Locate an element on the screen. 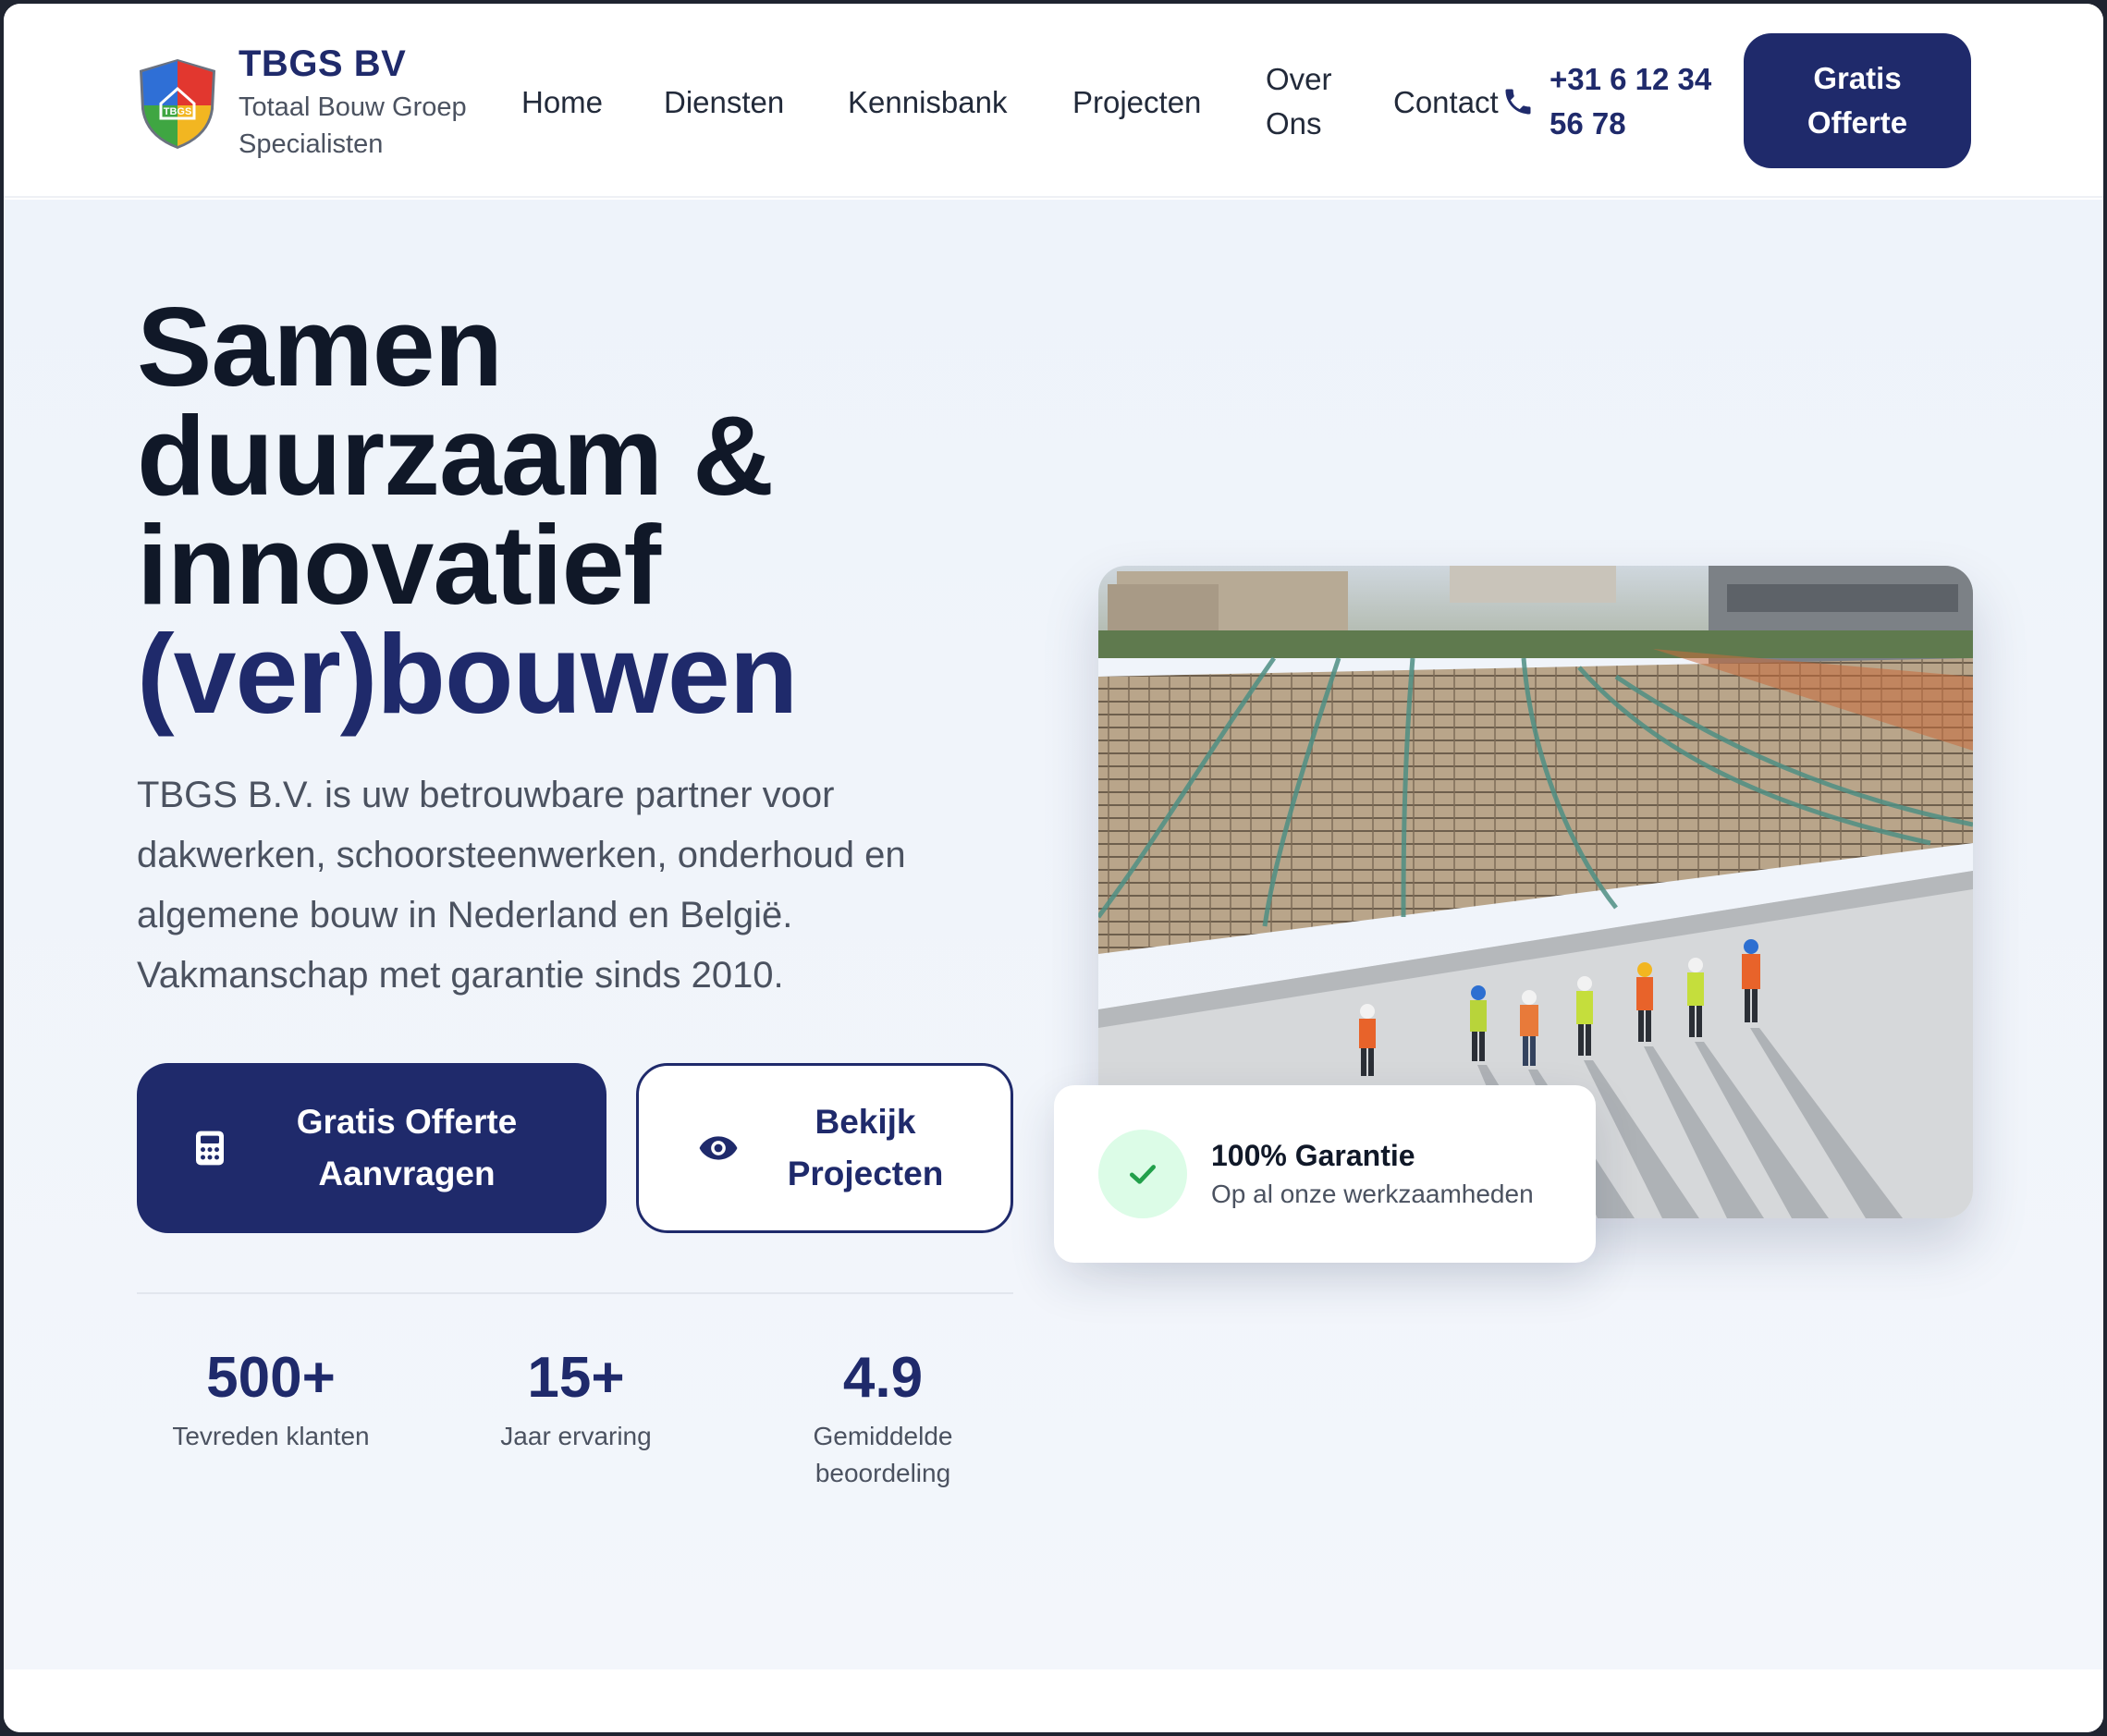 The height and width of the screenshot is (1736, 2107). next-section-edge is located at coordinates (1053, 1700).